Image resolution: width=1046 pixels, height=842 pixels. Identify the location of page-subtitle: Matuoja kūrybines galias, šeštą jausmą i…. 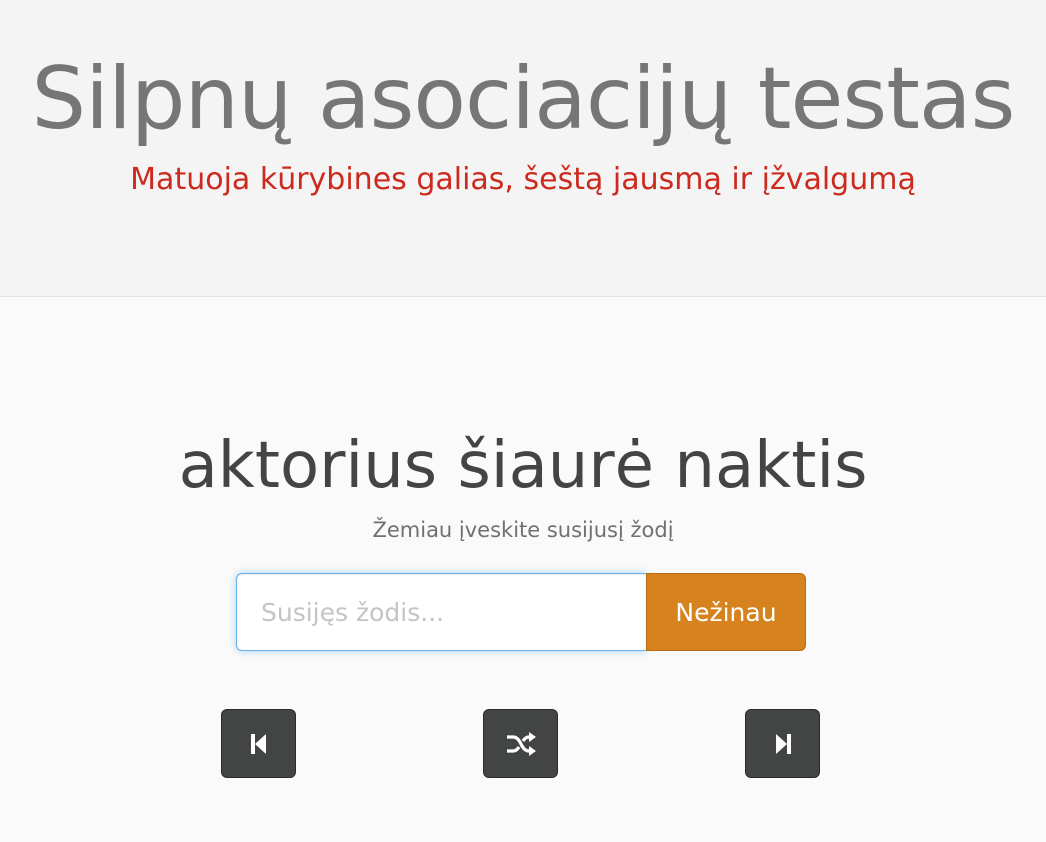
(523, 179).